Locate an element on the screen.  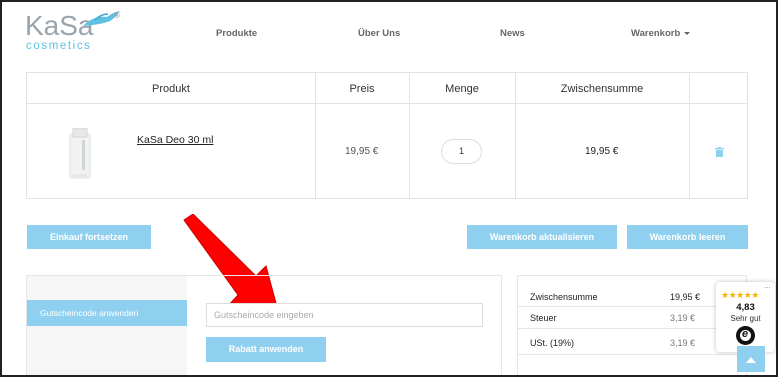
nav-item-warenkorb-label: Warenkorb is located at coordinates (656, 33).